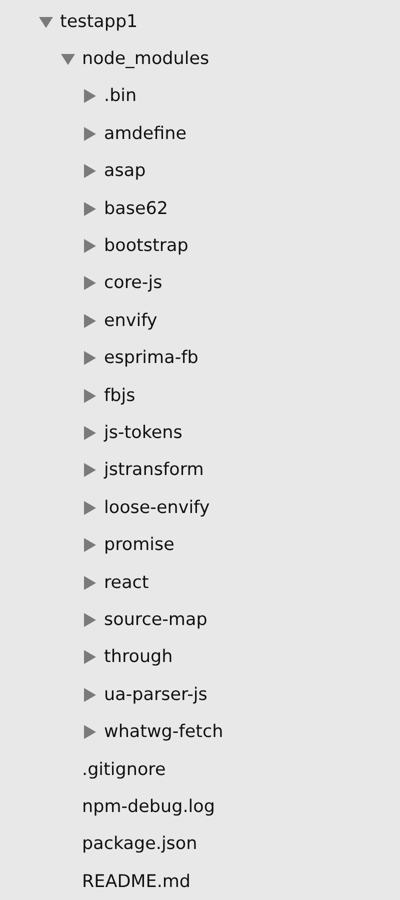 The height and width of the screenshot is (900, 400). I want to click on file-name: .gitignore, so click(124, 770).